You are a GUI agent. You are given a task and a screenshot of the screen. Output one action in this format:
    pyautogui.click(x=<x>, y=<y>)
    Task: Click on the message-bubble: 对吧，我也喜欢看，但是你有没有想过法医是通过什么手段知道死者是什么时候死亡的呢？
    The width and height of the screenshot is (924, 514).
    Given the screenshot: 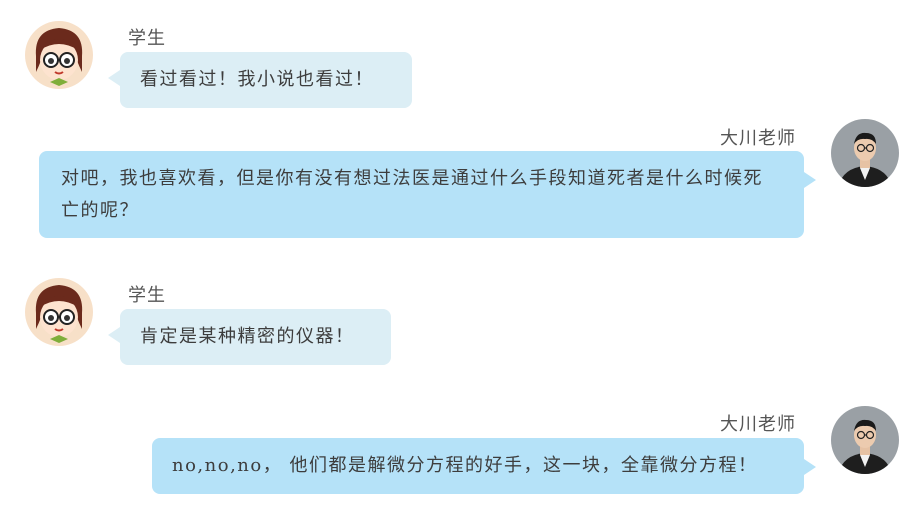 What is the action you would take?
    pyautogui.click(x=421, y=194)
    